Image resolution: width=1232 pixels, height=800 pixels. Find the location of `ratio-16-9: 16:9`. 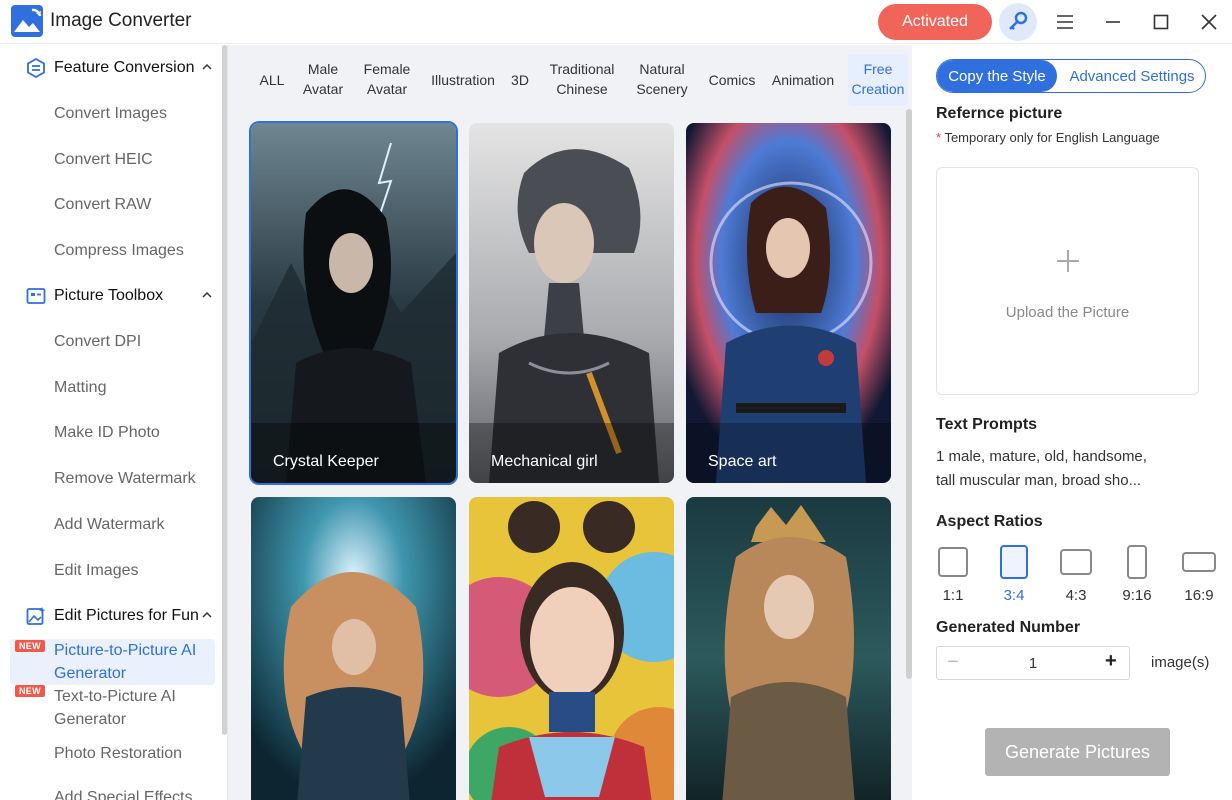

ratio-16-9: 16:9 is located at coordinates (1199, 575).